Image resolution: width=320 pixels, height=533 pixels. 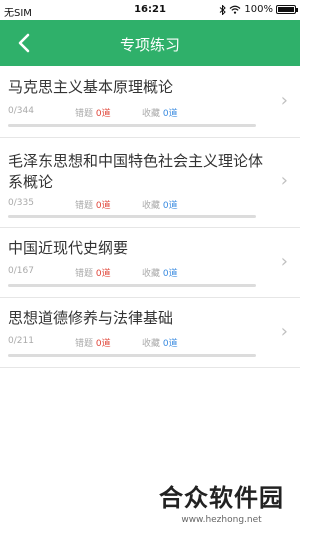 I want to click on subject-item-marxism: 马克思主义基本原理概论 0/344 错题 0道 收藏 0道 ›, so click(x=150, y=102).